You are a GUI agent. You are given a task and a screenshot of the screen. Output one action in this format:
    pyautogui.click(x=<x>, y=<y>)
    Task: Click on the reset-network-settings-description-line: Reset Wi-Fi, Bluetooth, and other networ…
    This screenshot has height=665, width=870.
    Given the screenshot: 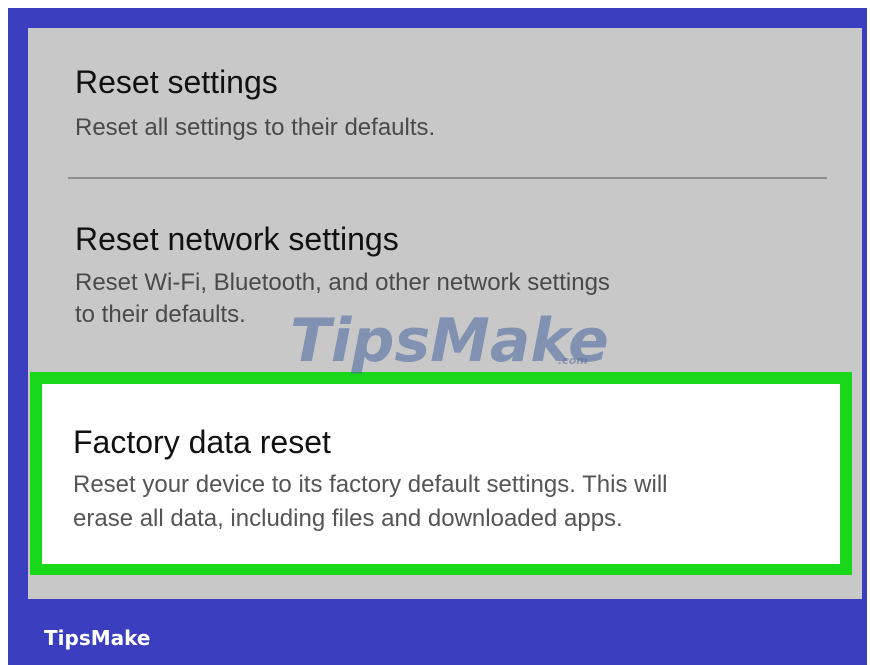 What is the action you would take?
    pyautogui.click(x=342, y=282)
    